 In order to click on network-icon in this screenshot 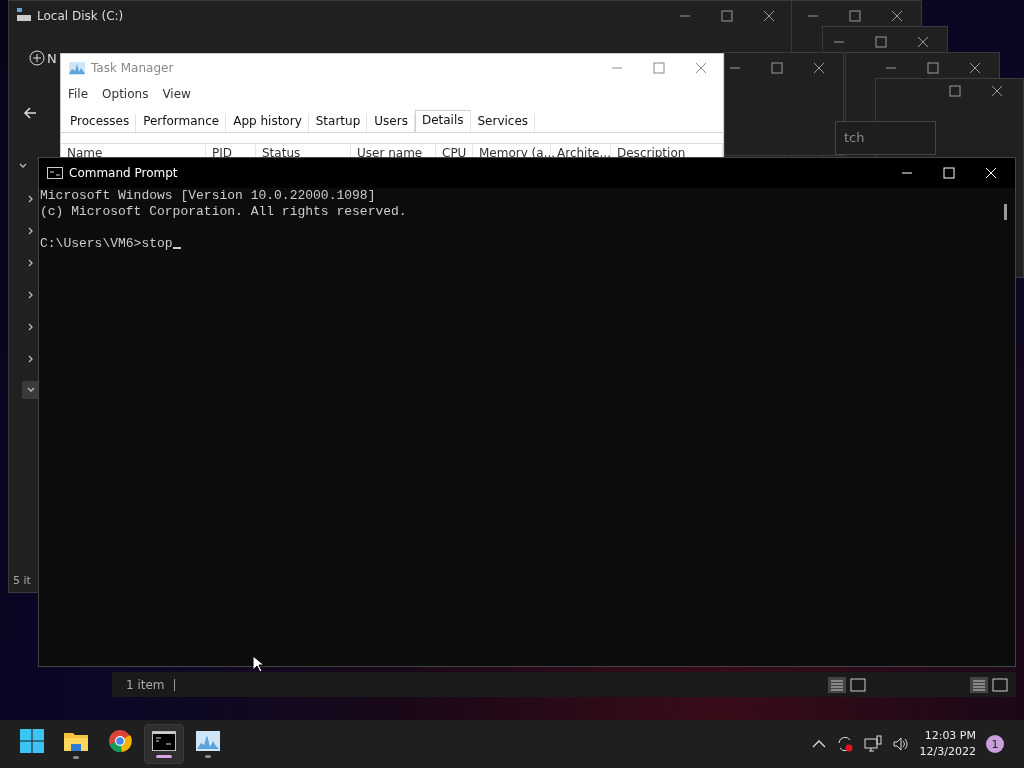, I will do `click(872, 744)`.